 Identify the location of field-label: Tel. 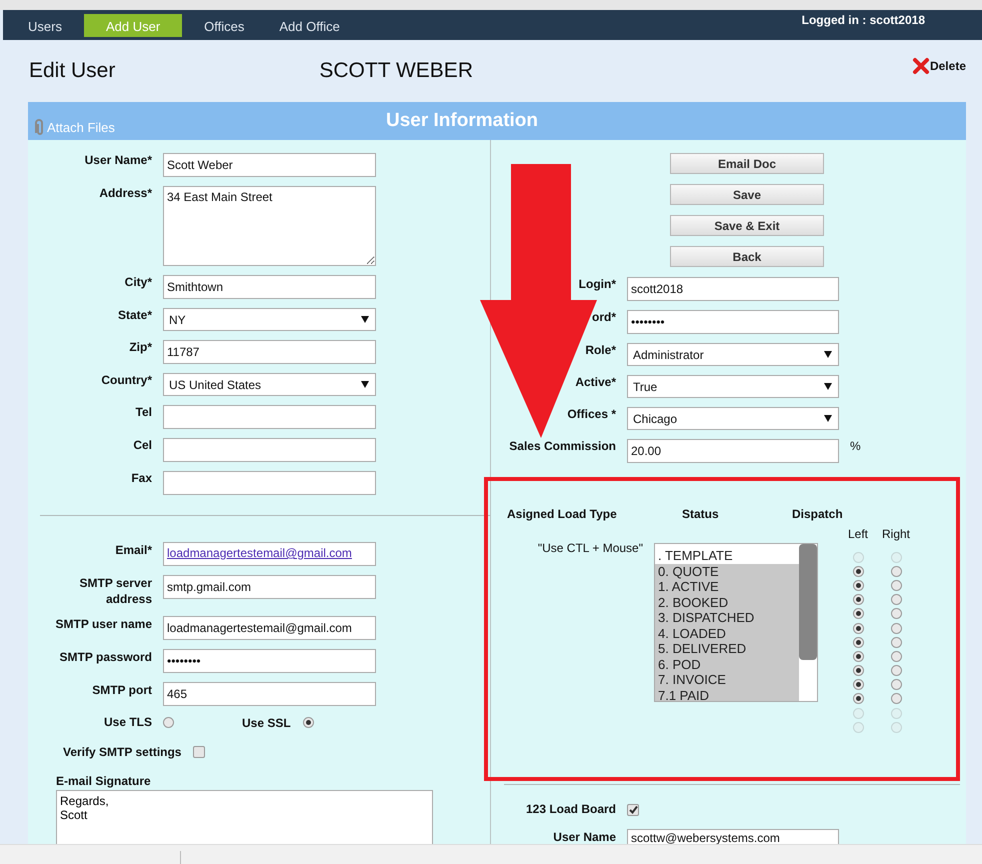
(143, 412).